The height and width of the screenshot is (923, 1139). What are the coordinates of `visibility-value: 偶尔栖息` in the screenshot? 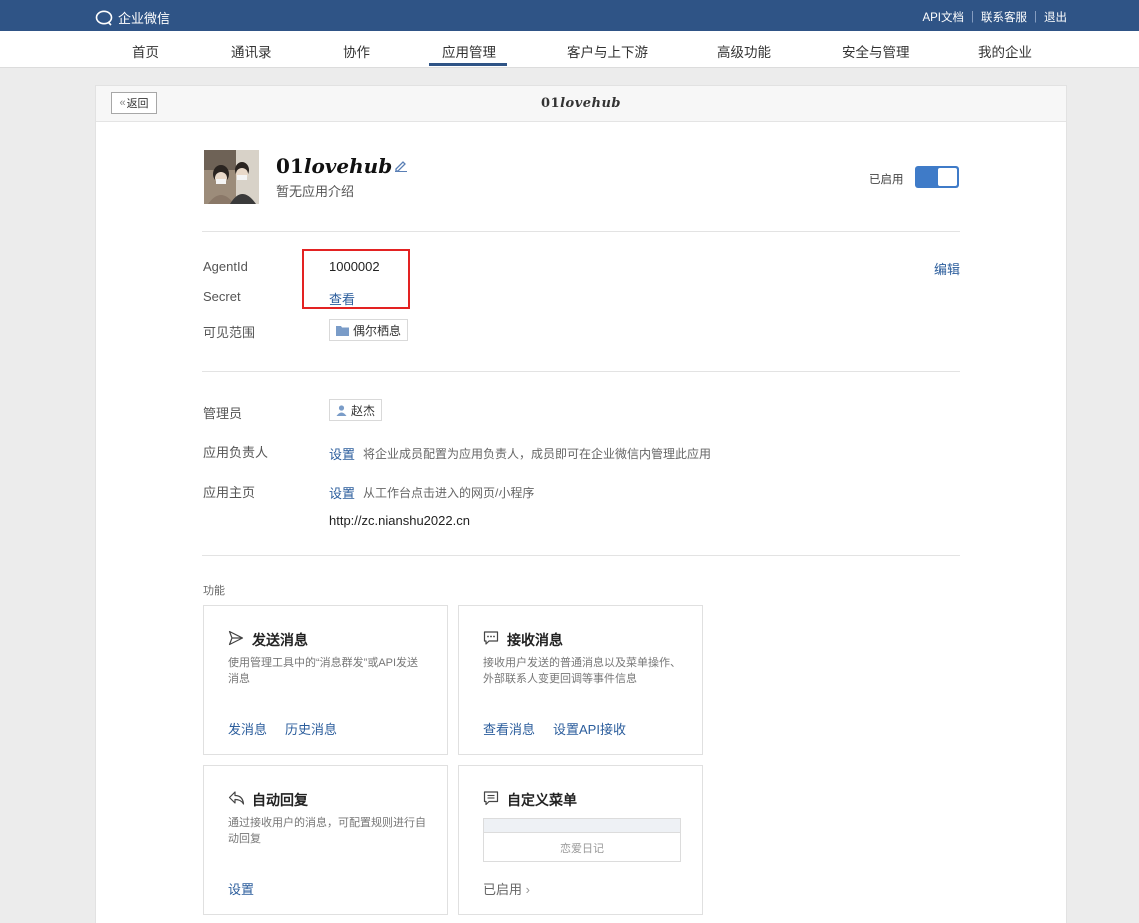 It's located at (377, 330).